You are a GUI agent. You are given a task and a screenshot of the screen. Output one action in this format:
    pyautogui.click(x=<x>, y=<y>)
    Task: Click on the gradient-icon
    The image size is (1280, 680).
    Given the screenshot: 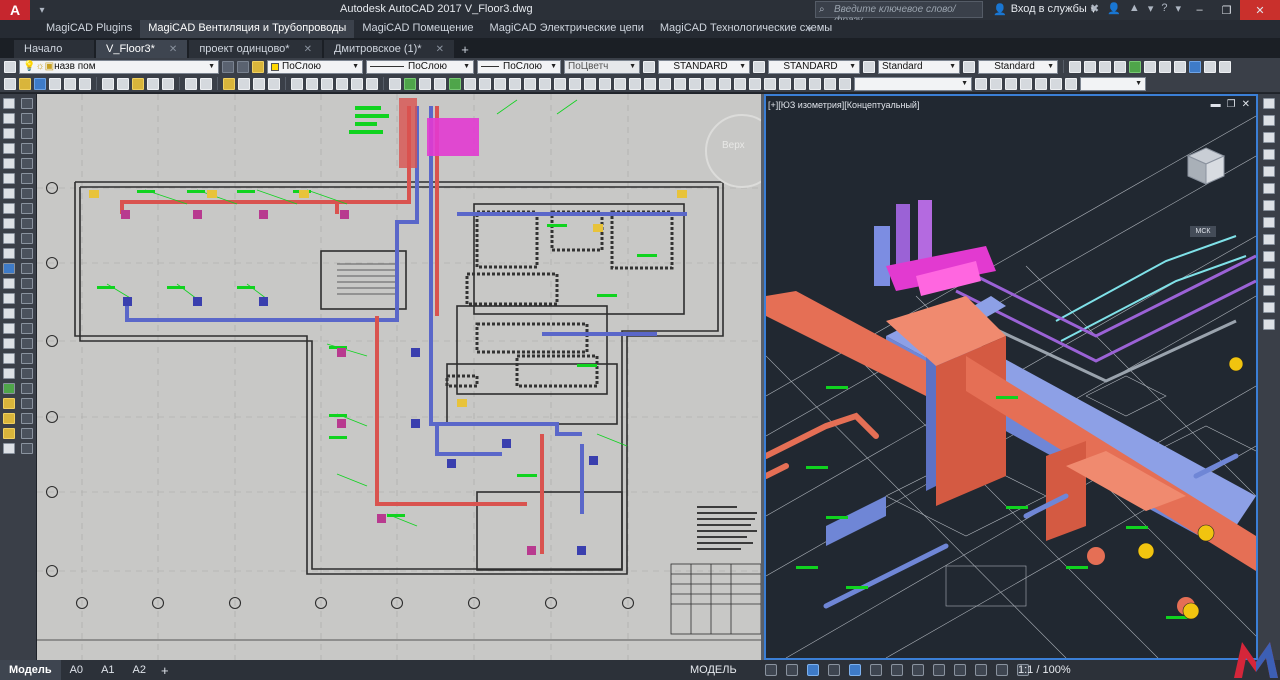 What is the action you would take?
    pyautogui.click(x=9, y=328)
    